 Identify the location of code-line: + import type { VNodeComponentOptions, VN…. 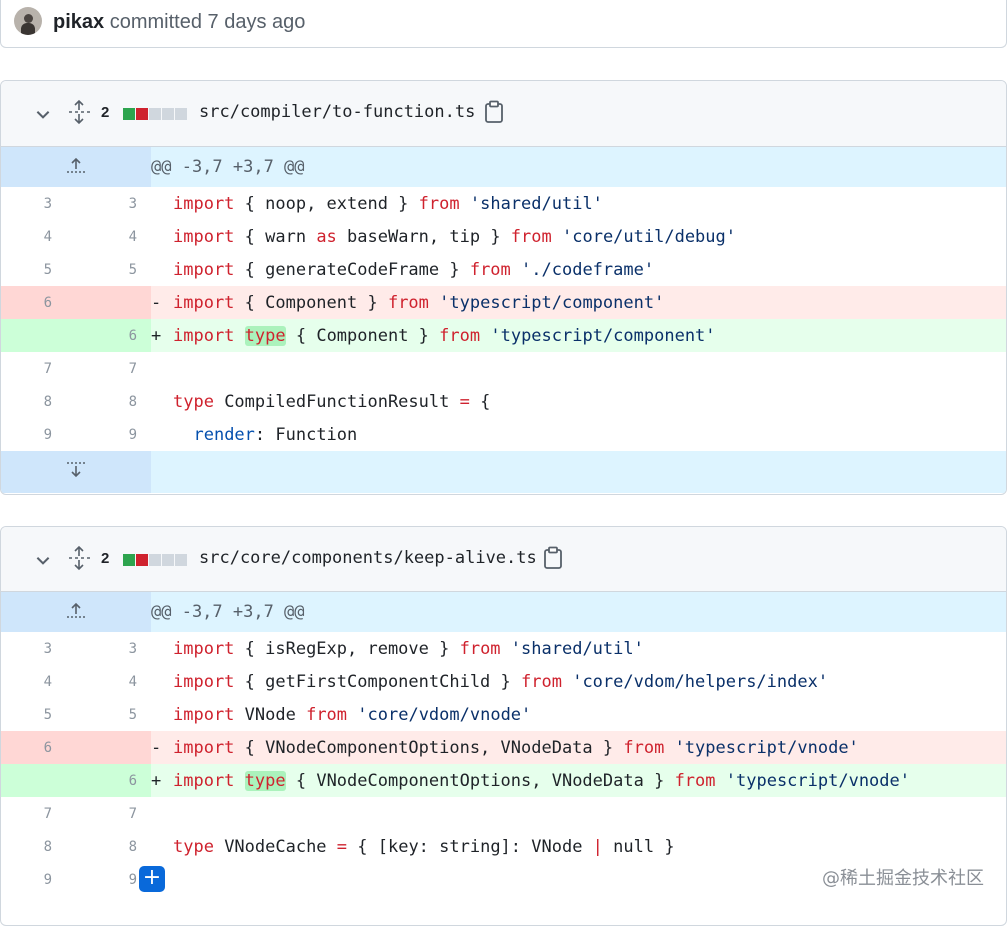
(578, 780).